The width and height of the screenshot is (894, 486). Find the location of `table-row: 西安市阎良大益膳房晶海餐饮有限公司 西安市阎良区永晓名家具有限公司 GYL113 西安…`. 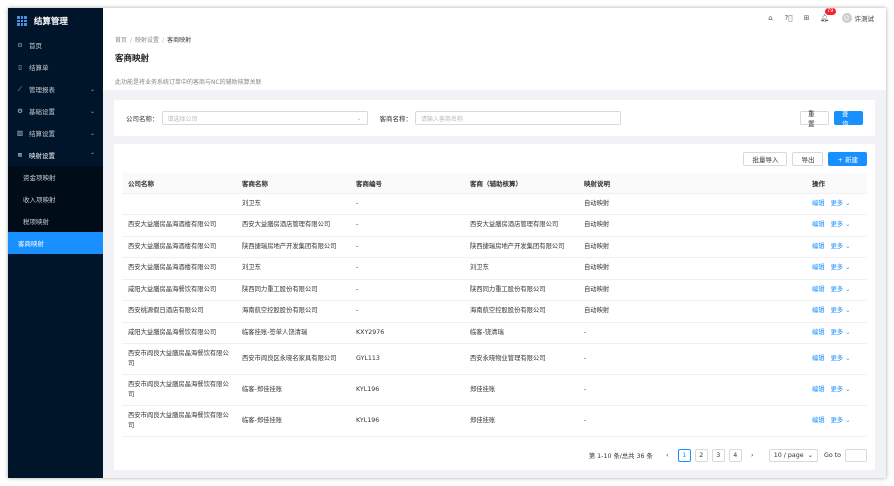

table-row: 西安市阎良大益膳房晶海餐饮有限公司 西安市阎良区永晓名家具有限公司 GYL113 西安… is located at coordinates (494, 359).